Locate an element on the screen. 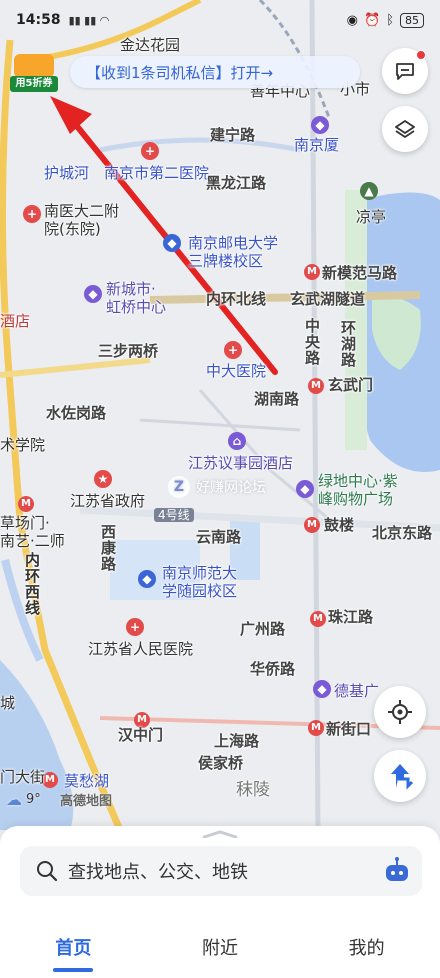 The width and height of the screenshot is (440, 978). map-label: 南艺·二师 is located at coordinates (32, 541).